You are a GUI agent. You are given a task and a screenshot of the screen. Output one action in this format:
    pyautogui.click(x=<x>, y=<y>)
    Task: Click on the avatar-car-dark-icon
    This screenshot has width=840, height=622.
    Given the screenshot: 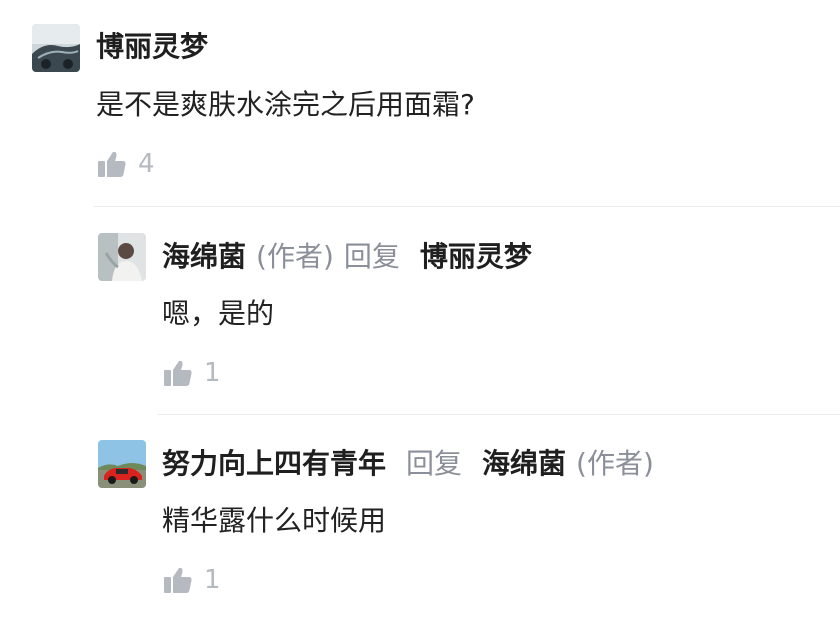 What is the action you would take?
    pyautogui.click(x=56, y=48)
    